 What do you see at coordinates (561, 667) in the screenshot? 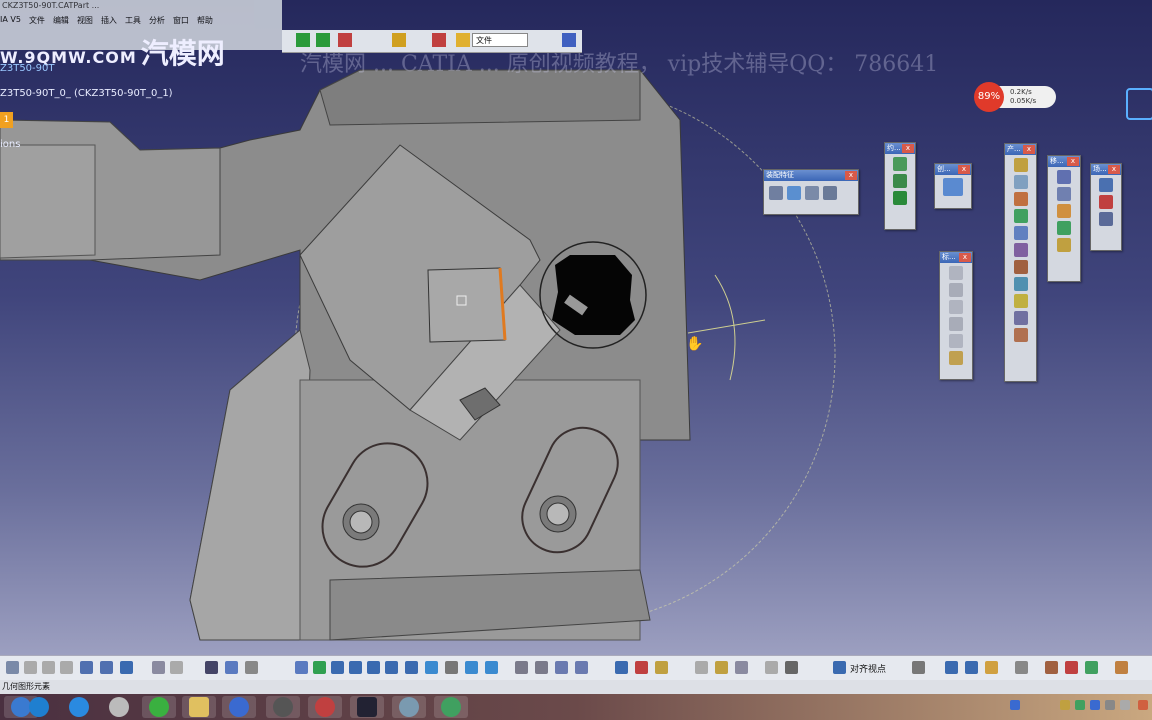
I see `manipulation-icon` at bounding box center [561, 667].